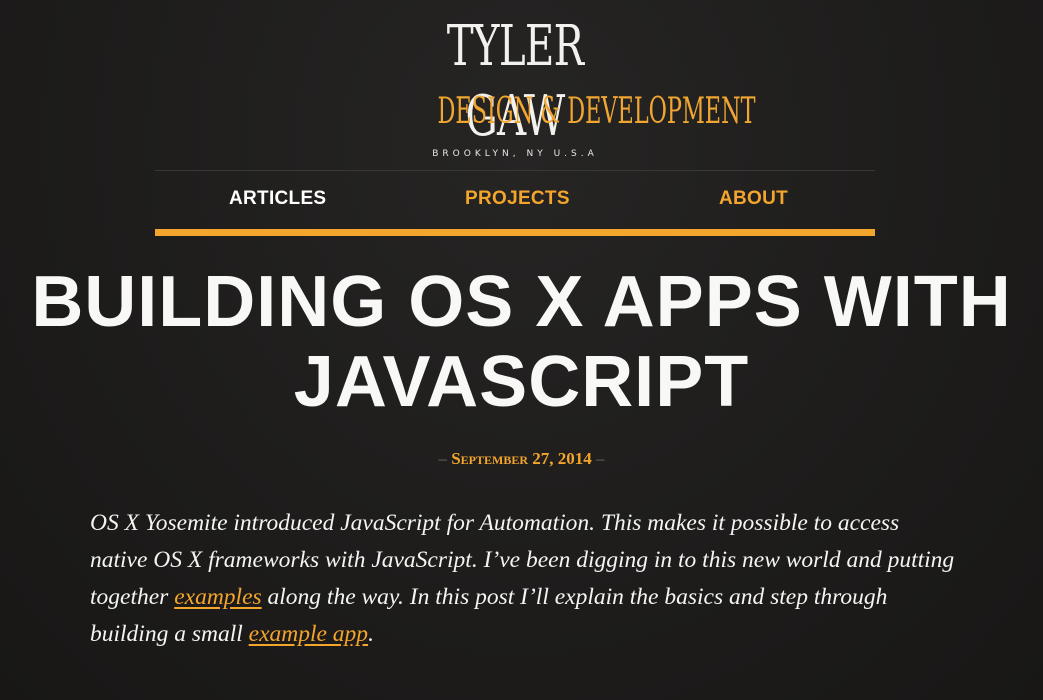 The height and width of the screenshot is (700, 1043). I want to click on article-date: September 27, 2014, so click(521, 458).